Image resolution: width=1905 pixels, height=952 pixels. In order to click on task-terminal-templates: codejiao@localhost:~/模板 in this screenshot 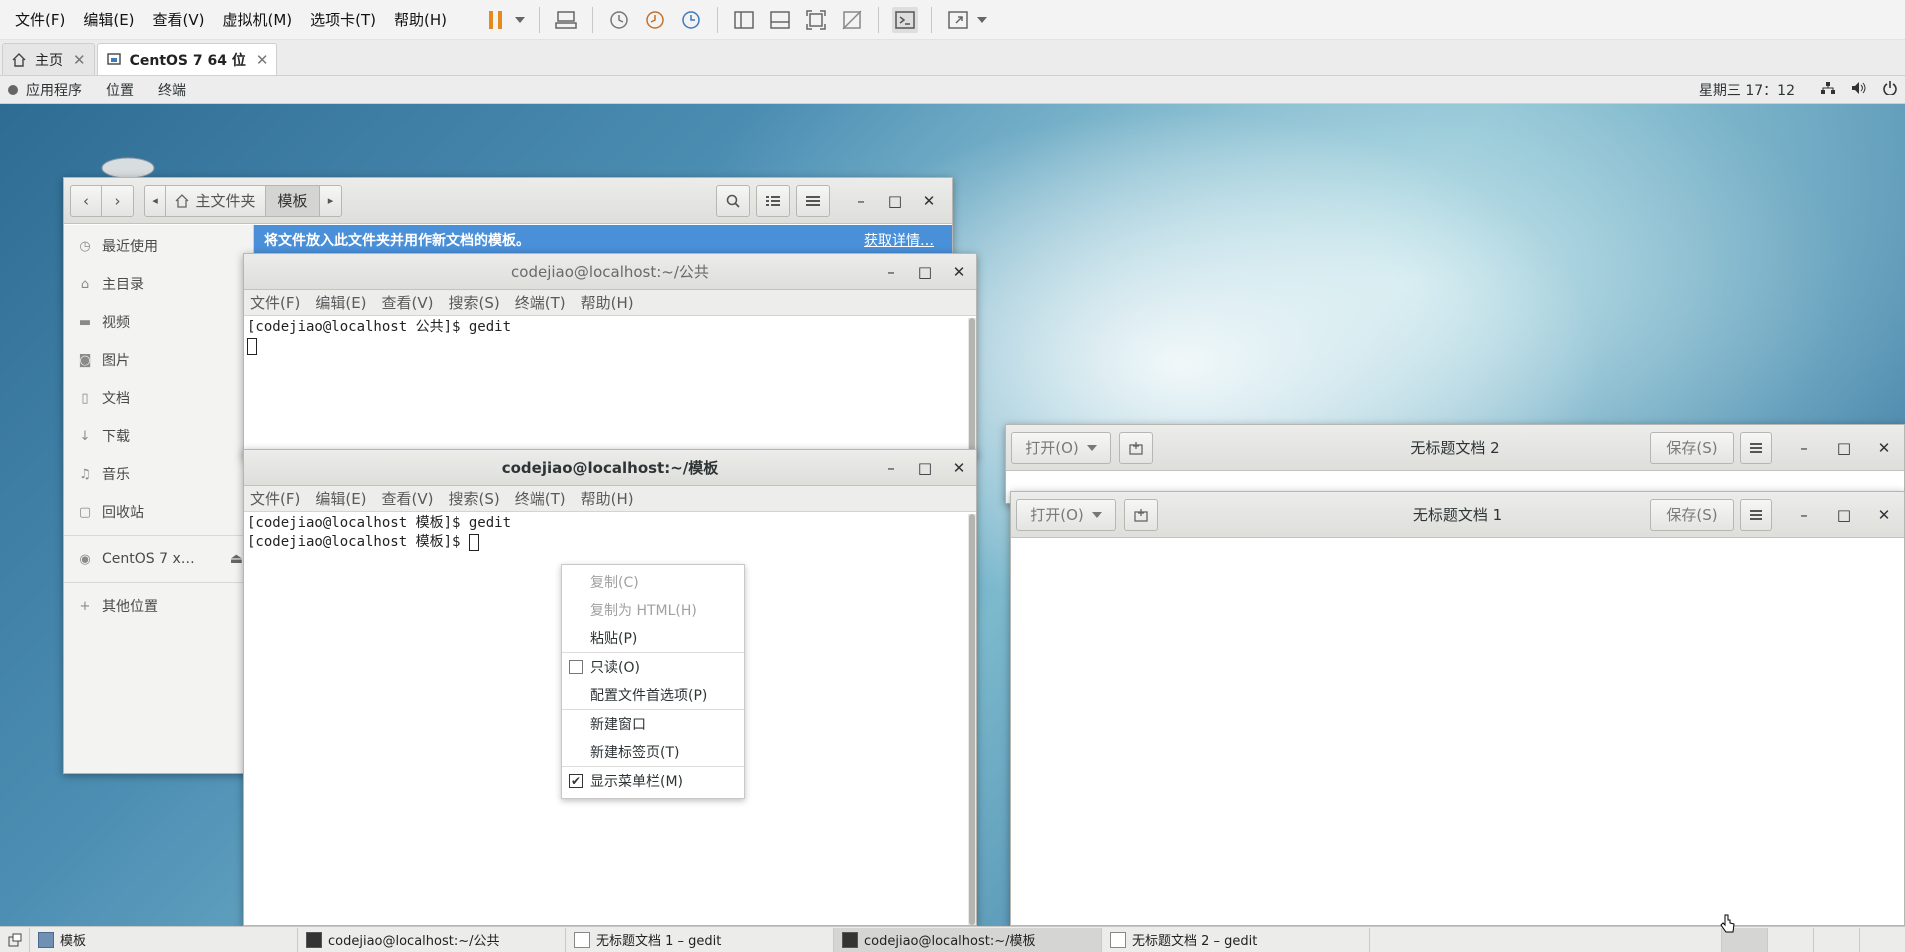, I will do `click(968, 939)`.